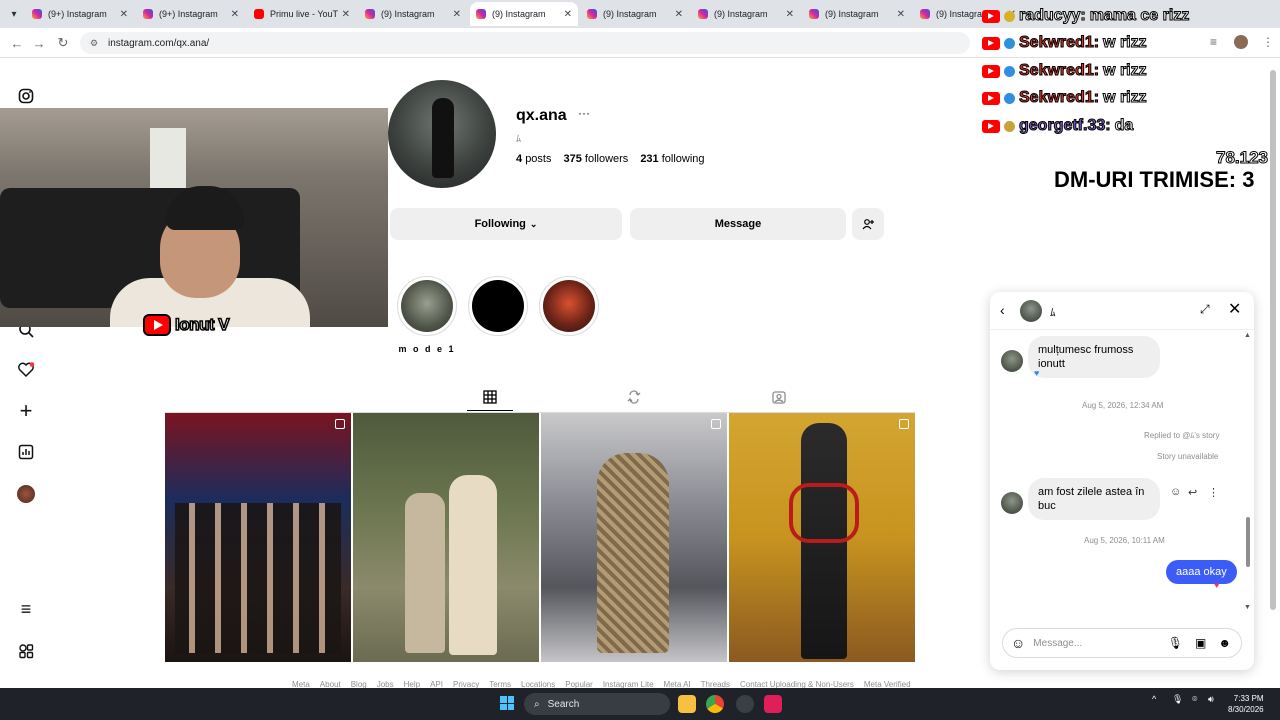 This screenshot has width=1280, height=720. I want to click on create-post-icon: +, so click(26, 410).